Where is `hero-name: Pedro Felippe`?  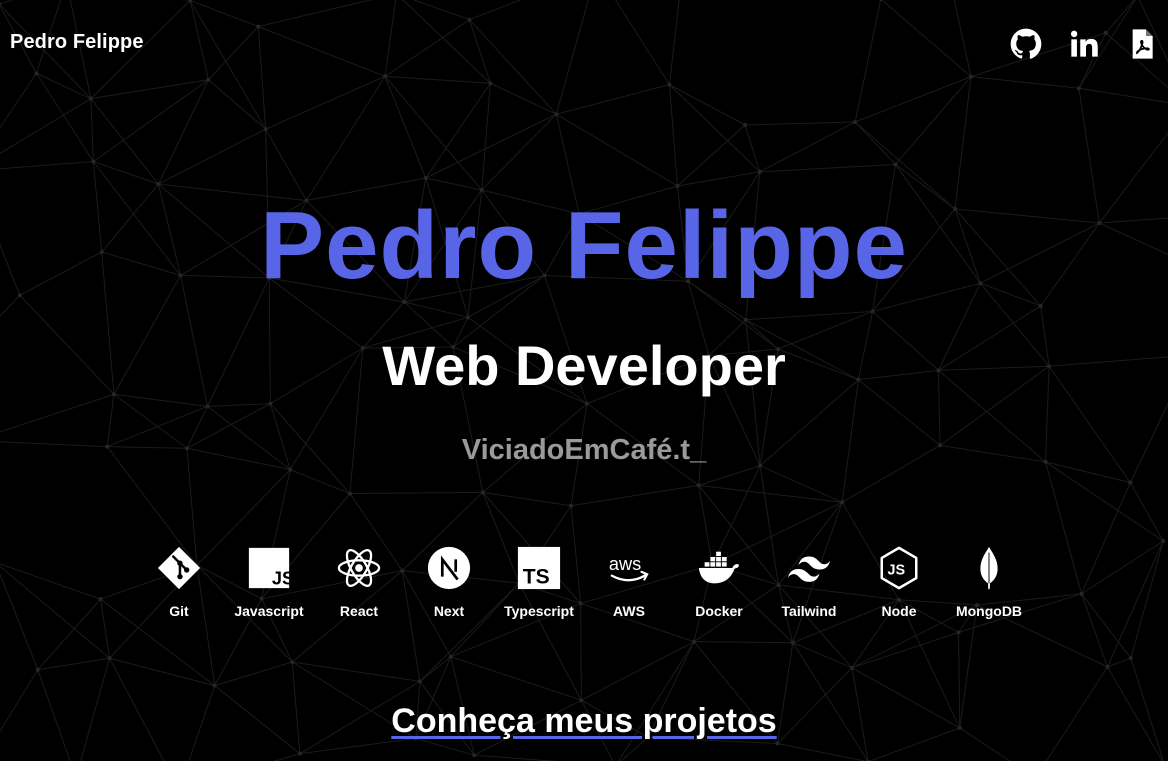 hero-name: Pedro Felippe is located at coordinates (584, 245).